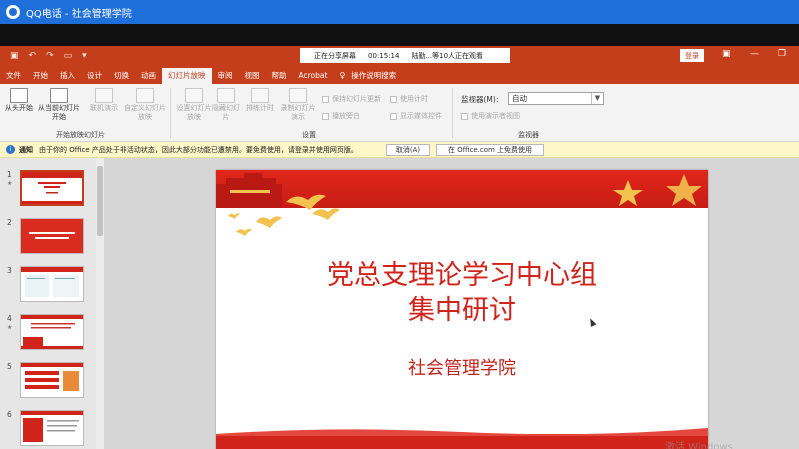  What do you see at coordinates (699, 445) in the screenshot?
I see `activate-windows-watermark: 激活 Windows` at bounding box center [699, 445].